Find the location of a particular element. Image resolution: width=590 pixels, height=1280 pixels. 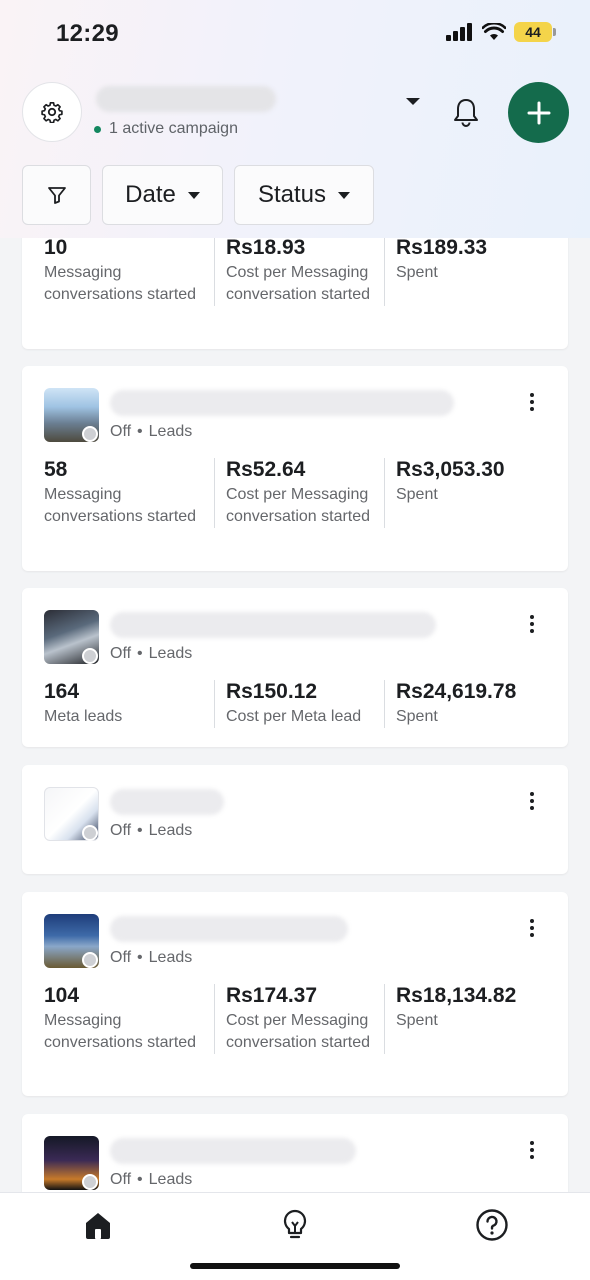

status-filter-label: Status is located at coordinates (292, 194).